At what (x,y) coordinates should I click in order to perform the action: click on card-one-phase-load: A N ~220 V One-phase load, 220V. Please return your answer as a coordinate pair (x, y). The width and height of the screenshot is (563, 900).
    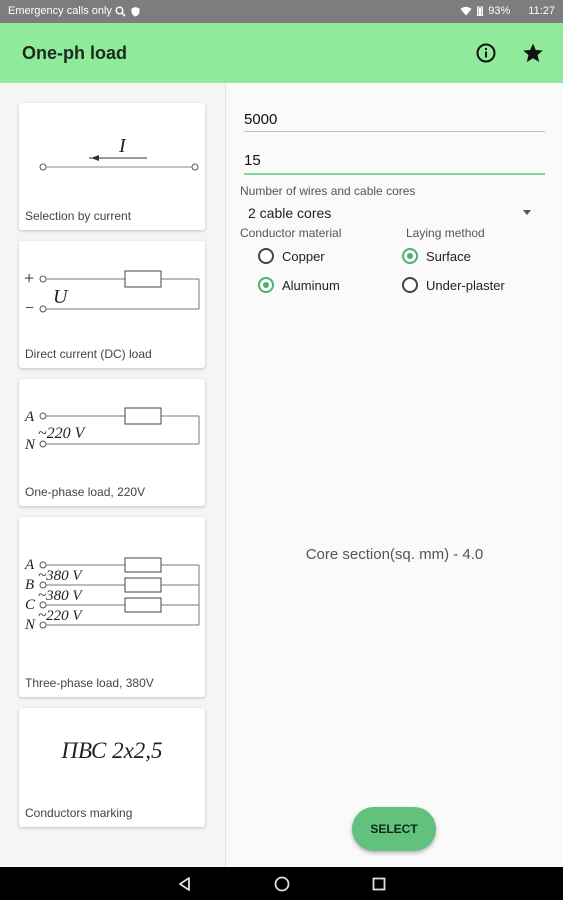
    Looking at the image, I should click on (112, 442).